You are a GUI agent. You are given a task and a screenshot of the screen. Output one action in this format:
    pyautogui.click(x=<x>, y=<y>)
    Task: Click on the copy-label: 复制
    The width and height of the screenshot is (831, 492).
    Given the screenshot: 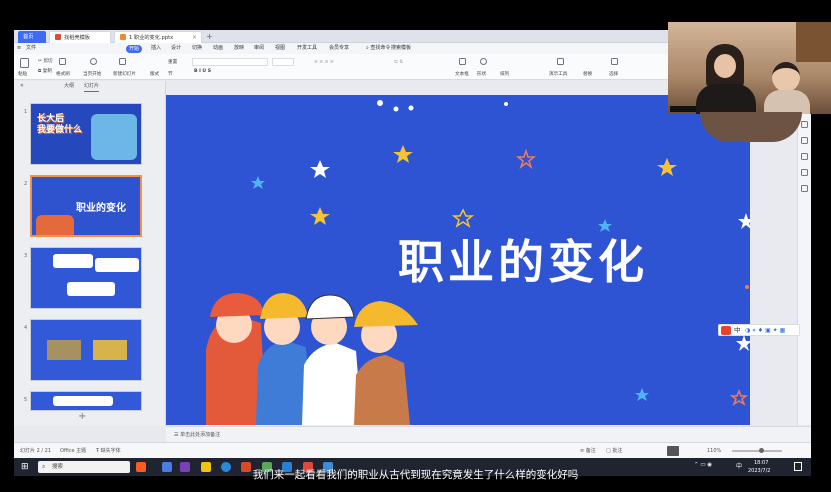 What is the action you would take?
    pyautogui.click(x=47, y=71)
    